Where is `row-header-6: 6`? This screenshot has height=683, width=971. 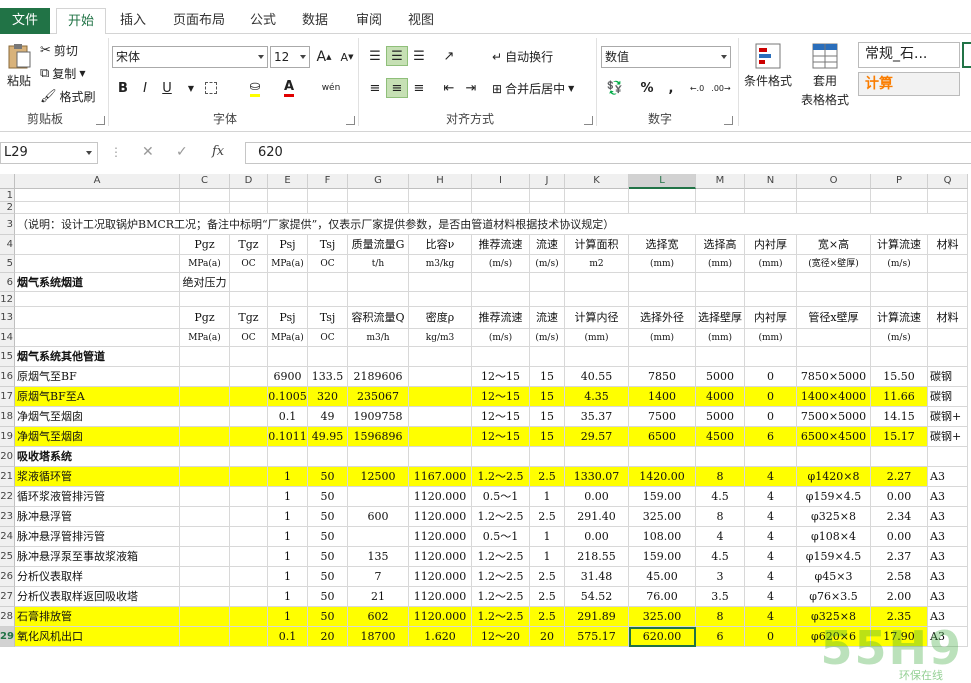
row-header-6: 6 is located at coordinates (7, 282).